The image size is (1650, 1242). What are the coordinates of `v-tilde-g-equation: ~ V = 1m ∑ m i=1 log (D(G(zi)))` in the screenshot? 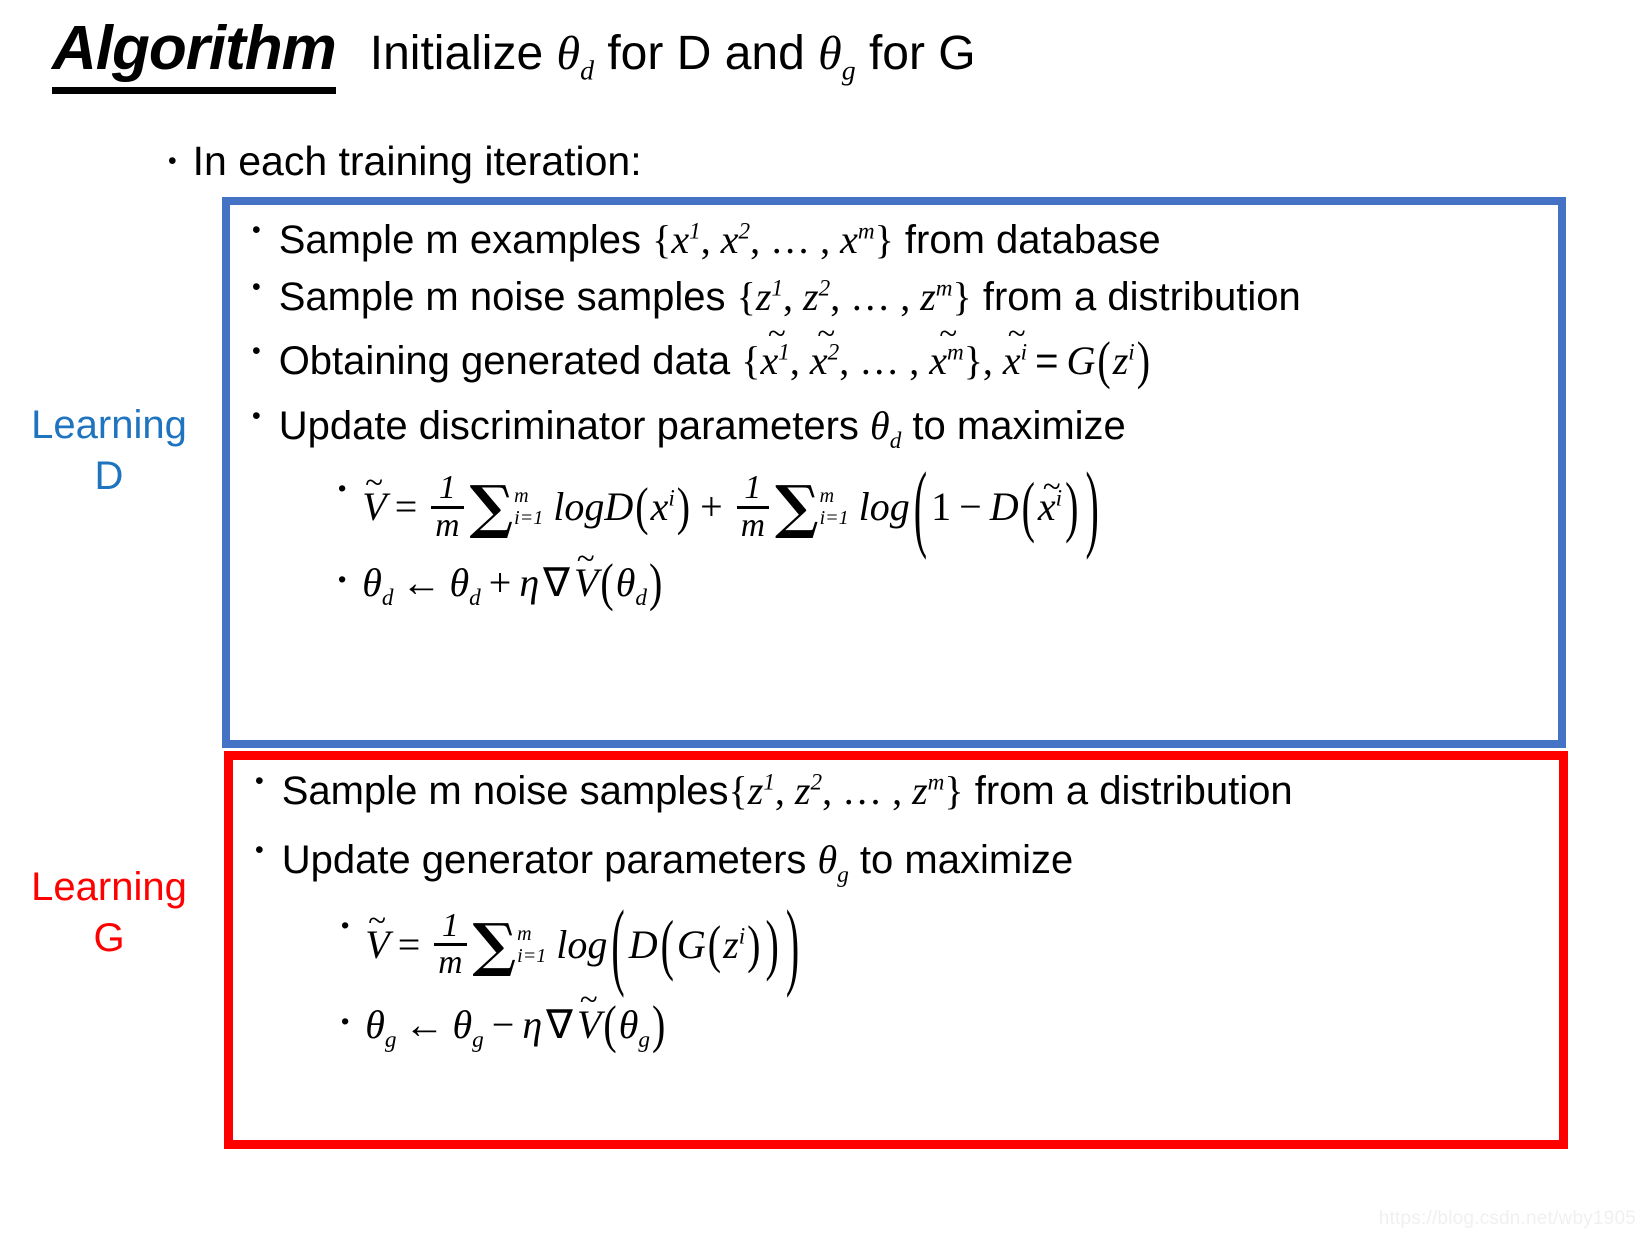 It's located at (582, 943).